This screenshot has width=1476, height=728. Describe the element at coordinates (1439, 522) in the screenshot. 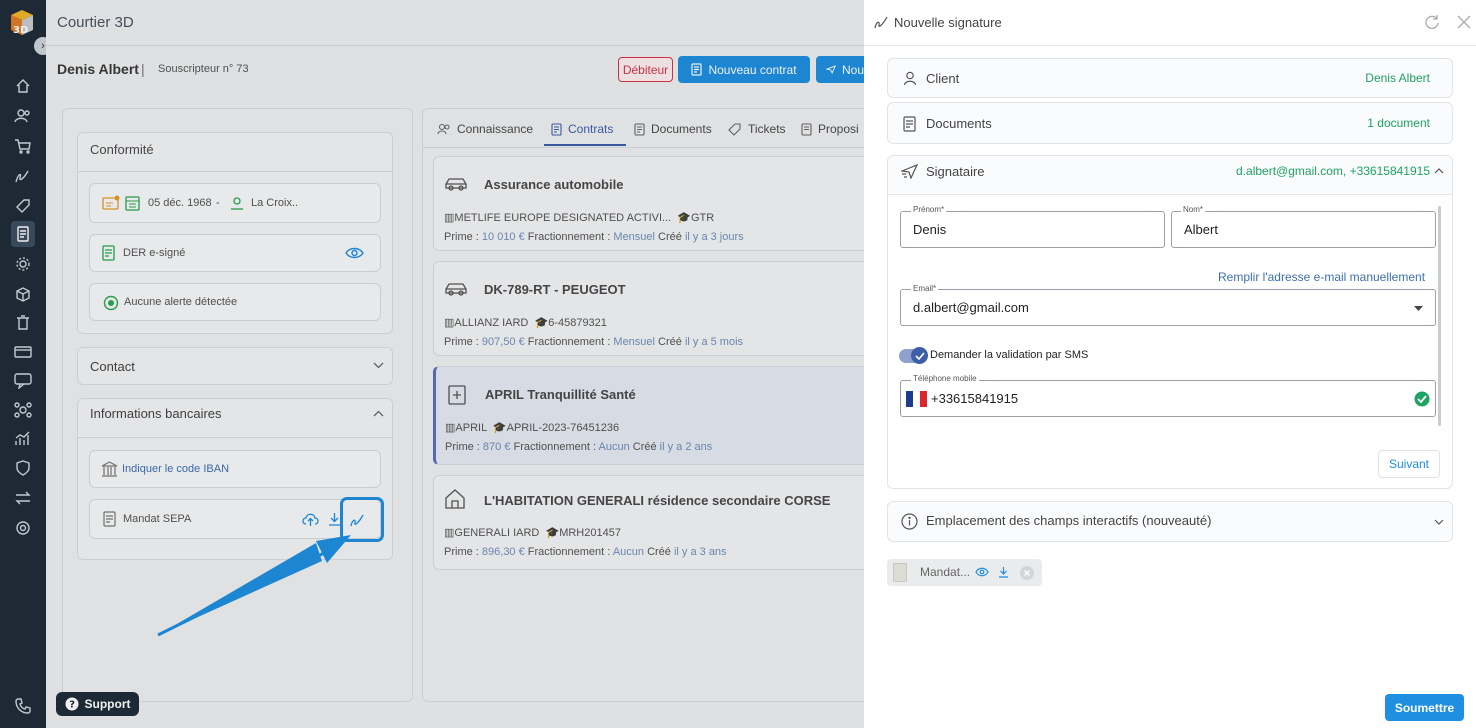

I see `chevron-down-icon` at that location.